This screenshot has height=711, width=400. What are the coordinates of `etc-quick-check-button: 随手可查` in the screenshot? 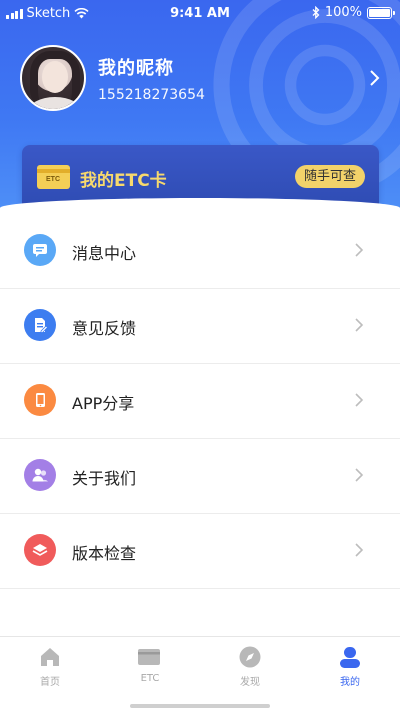 It's located at (329, 176).